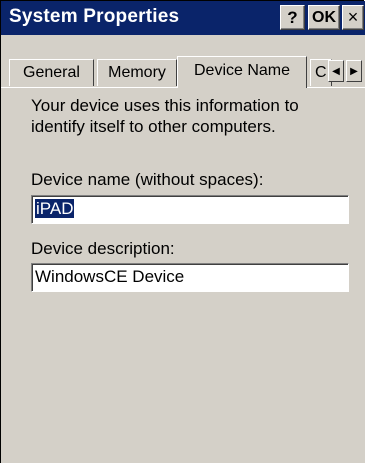 This screenshot has width=366, height=465. I want to click on device-description-value: WindowsCE Device, so click(110, 276).